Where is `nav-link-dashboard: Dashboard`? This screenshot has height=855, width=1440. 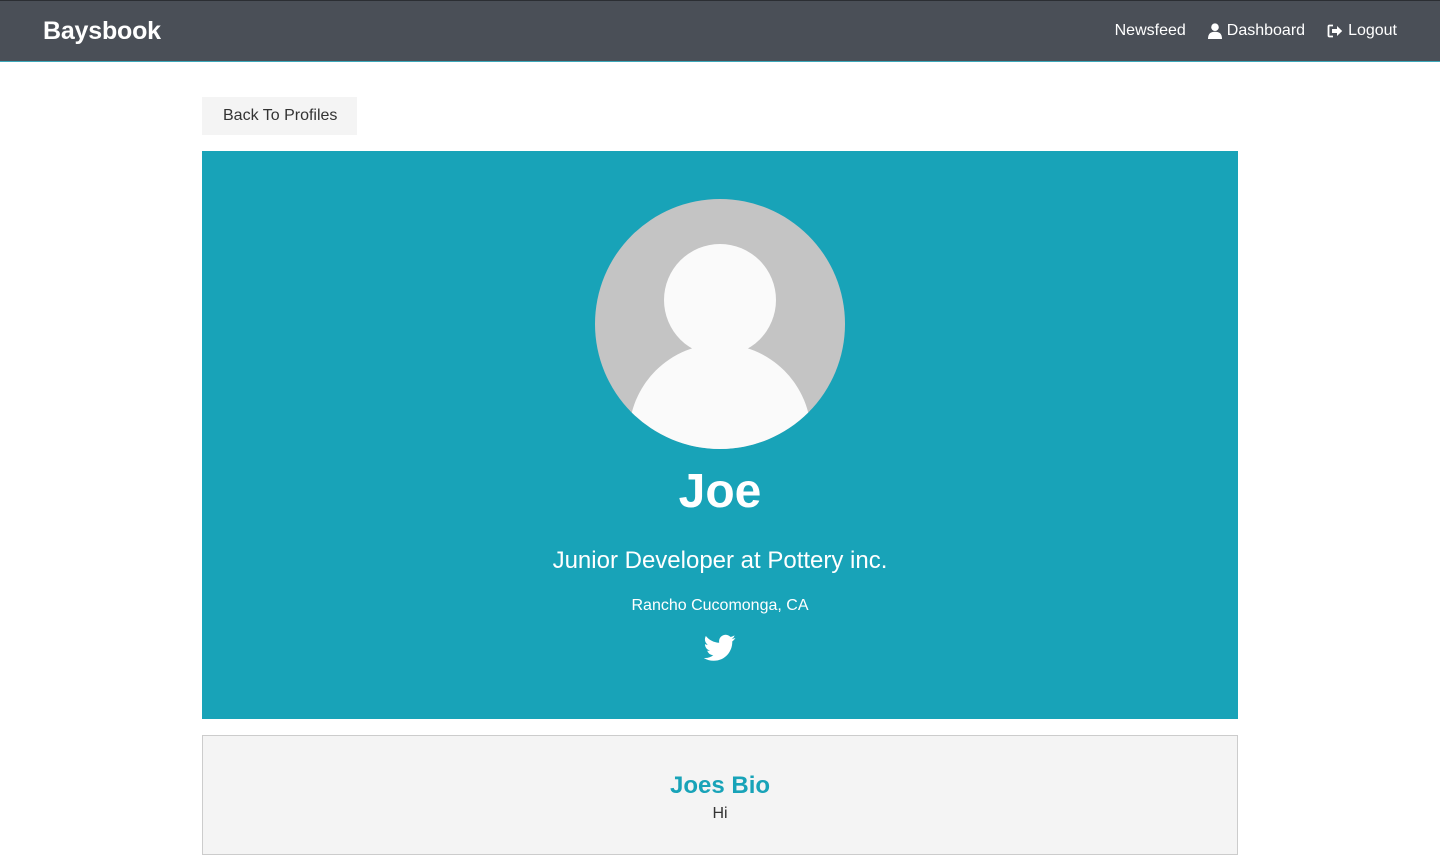
nav-link-dashboard: Dashboard is located at coordinates (1256, 31).